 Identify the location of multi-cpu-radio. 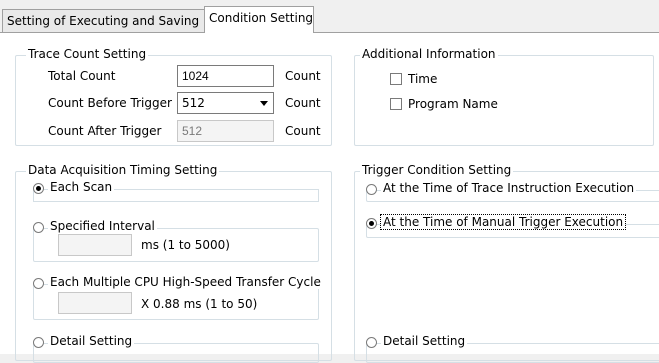
(38, 283).